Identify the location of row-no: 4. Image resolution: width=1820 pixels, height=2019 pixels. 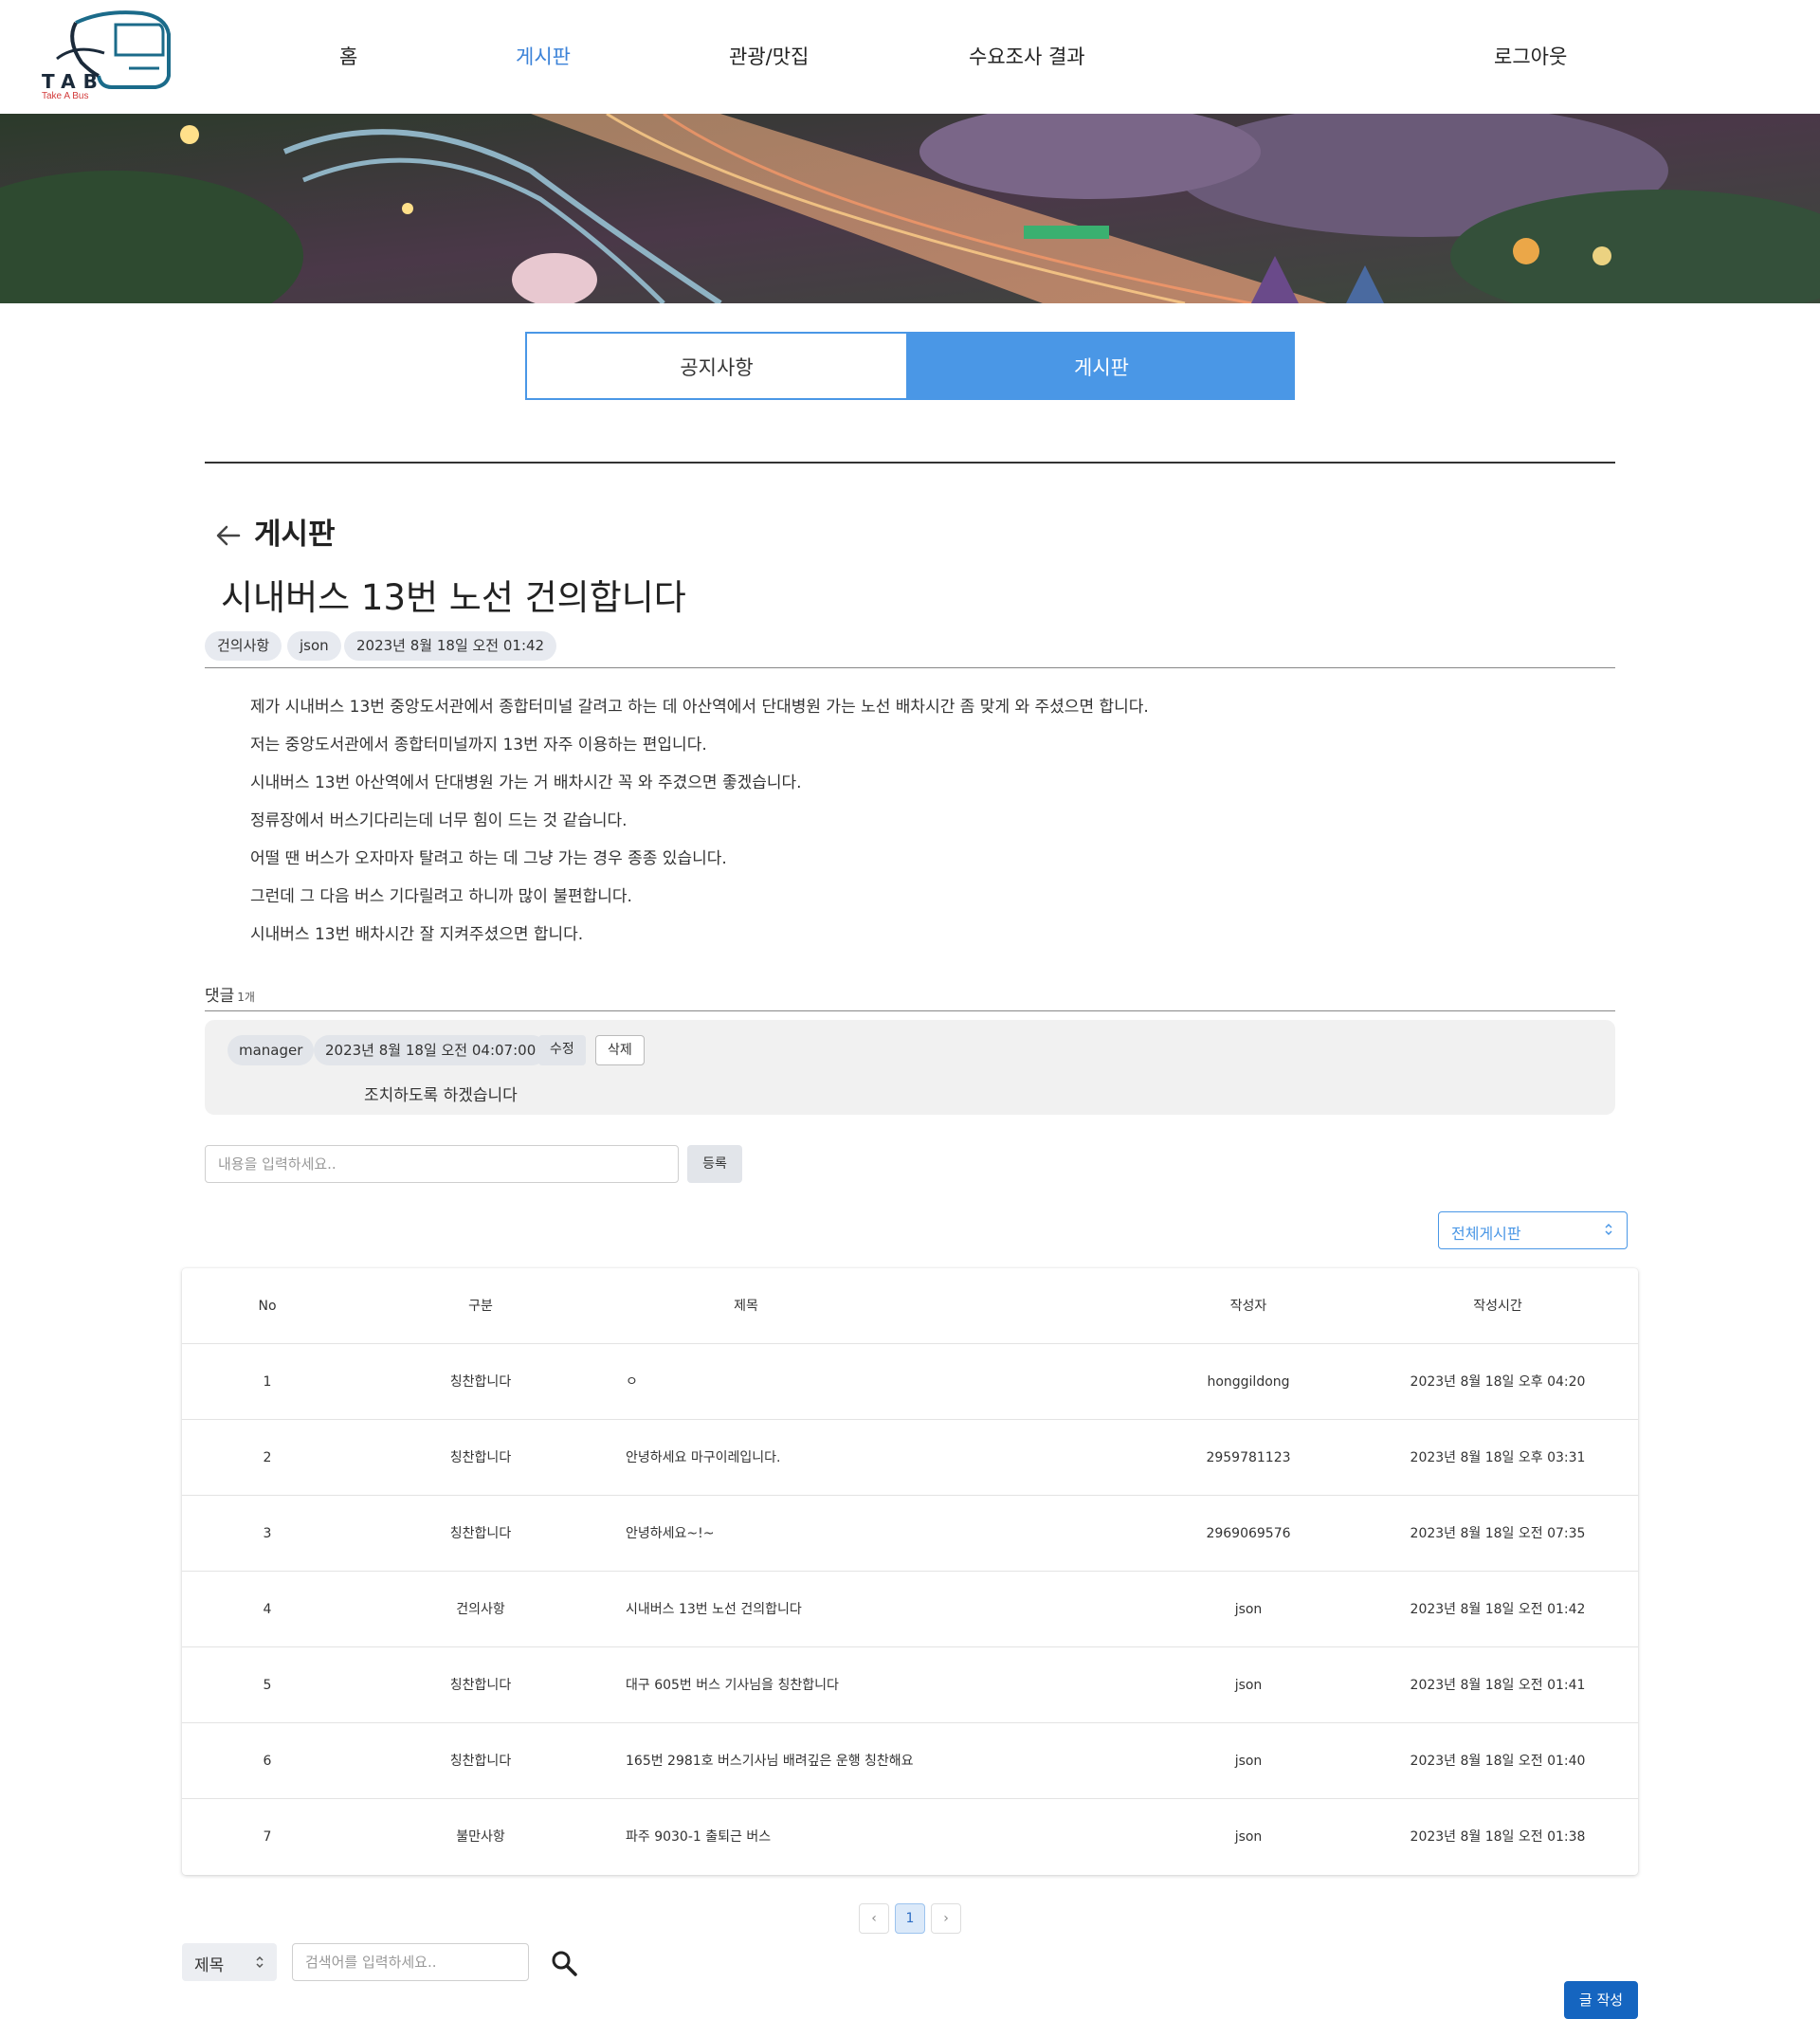
(267, 1609).